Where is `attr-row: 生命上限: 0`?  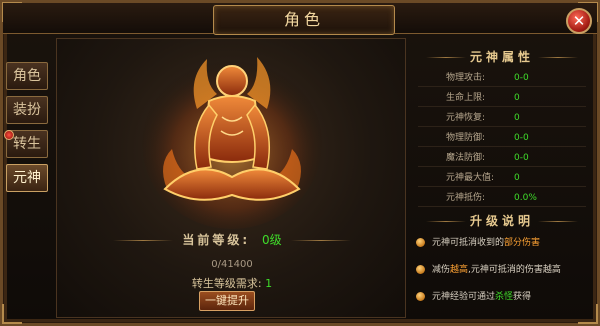
attr-row: 生命上限: 0 is located at coordinates (502, 98).